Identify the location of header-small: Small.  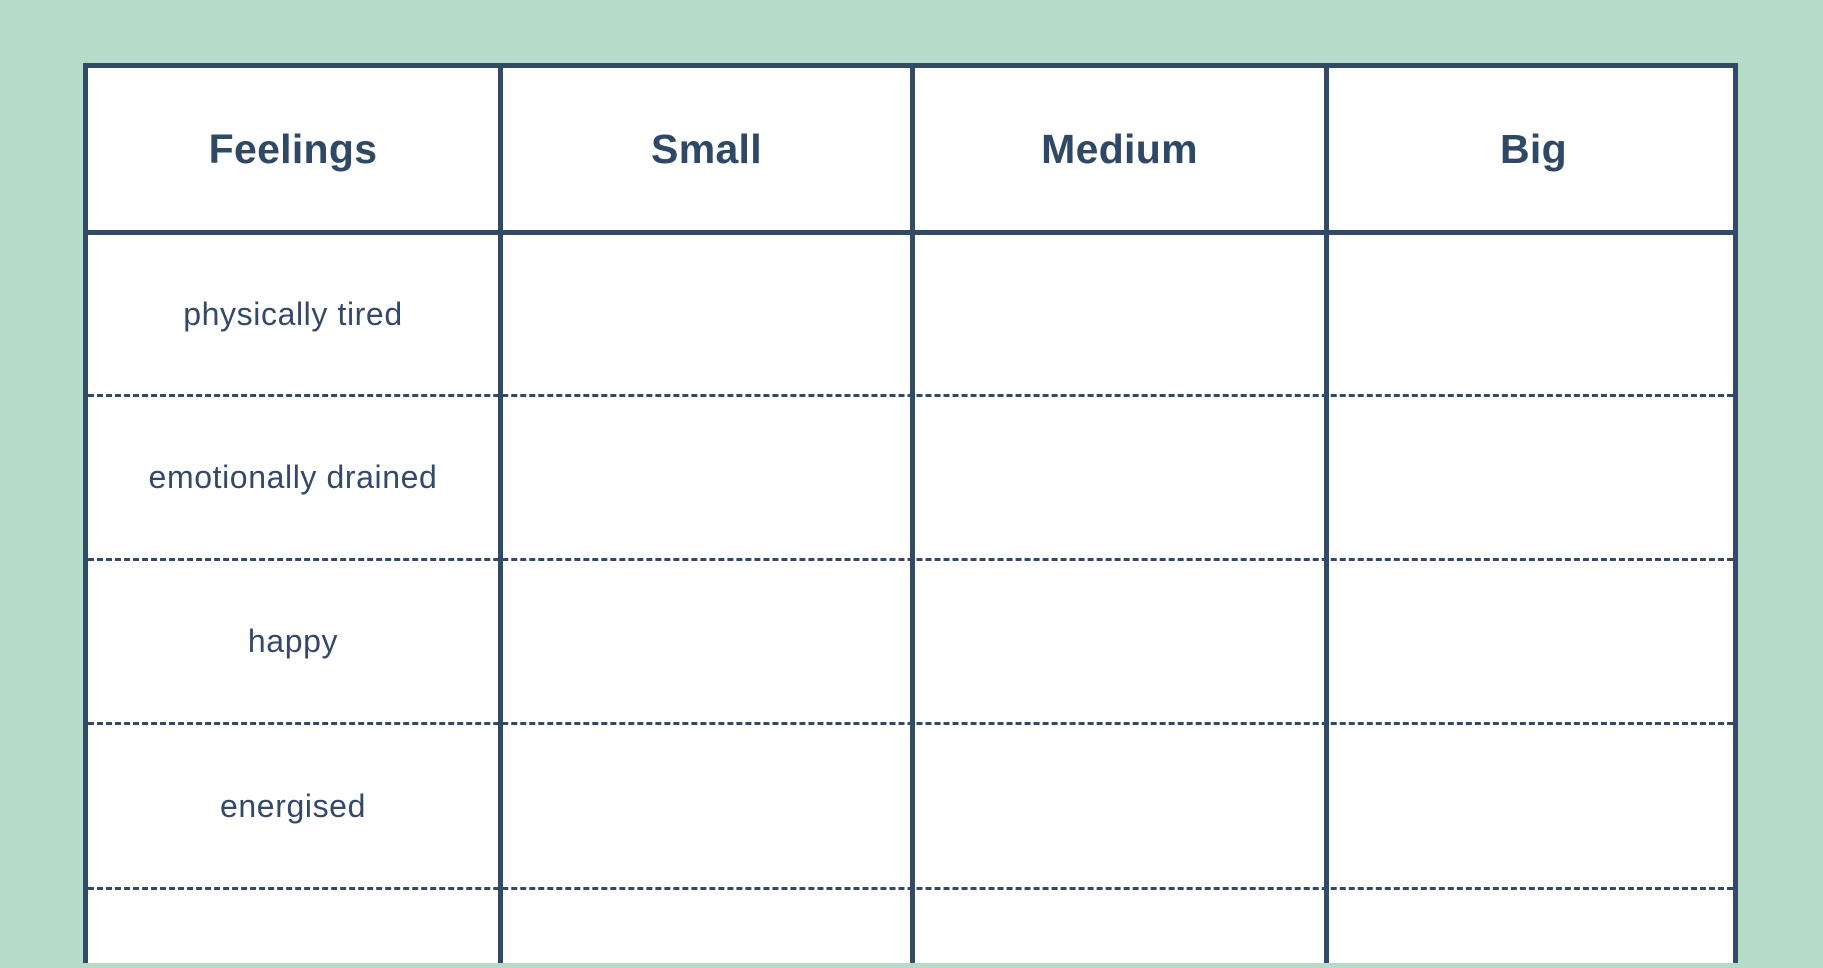
(706, 148).